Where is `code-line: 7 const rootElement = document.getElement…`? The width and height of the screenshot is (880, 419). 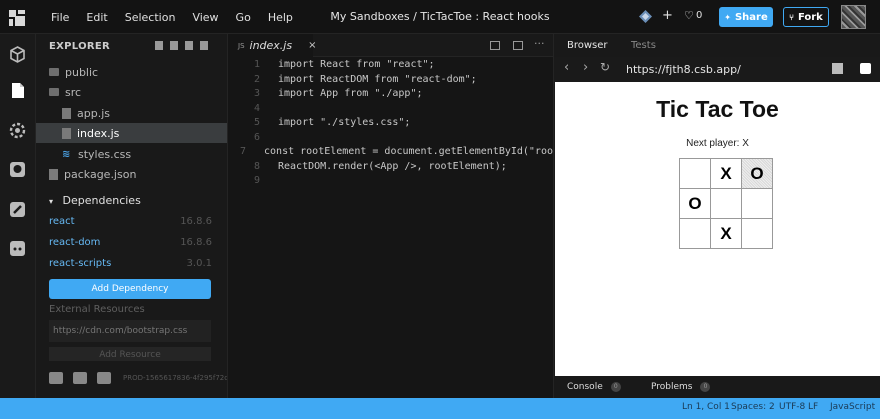 code-line: 7 const rootElement = document.getElement… is located at coordinates (390, 153).